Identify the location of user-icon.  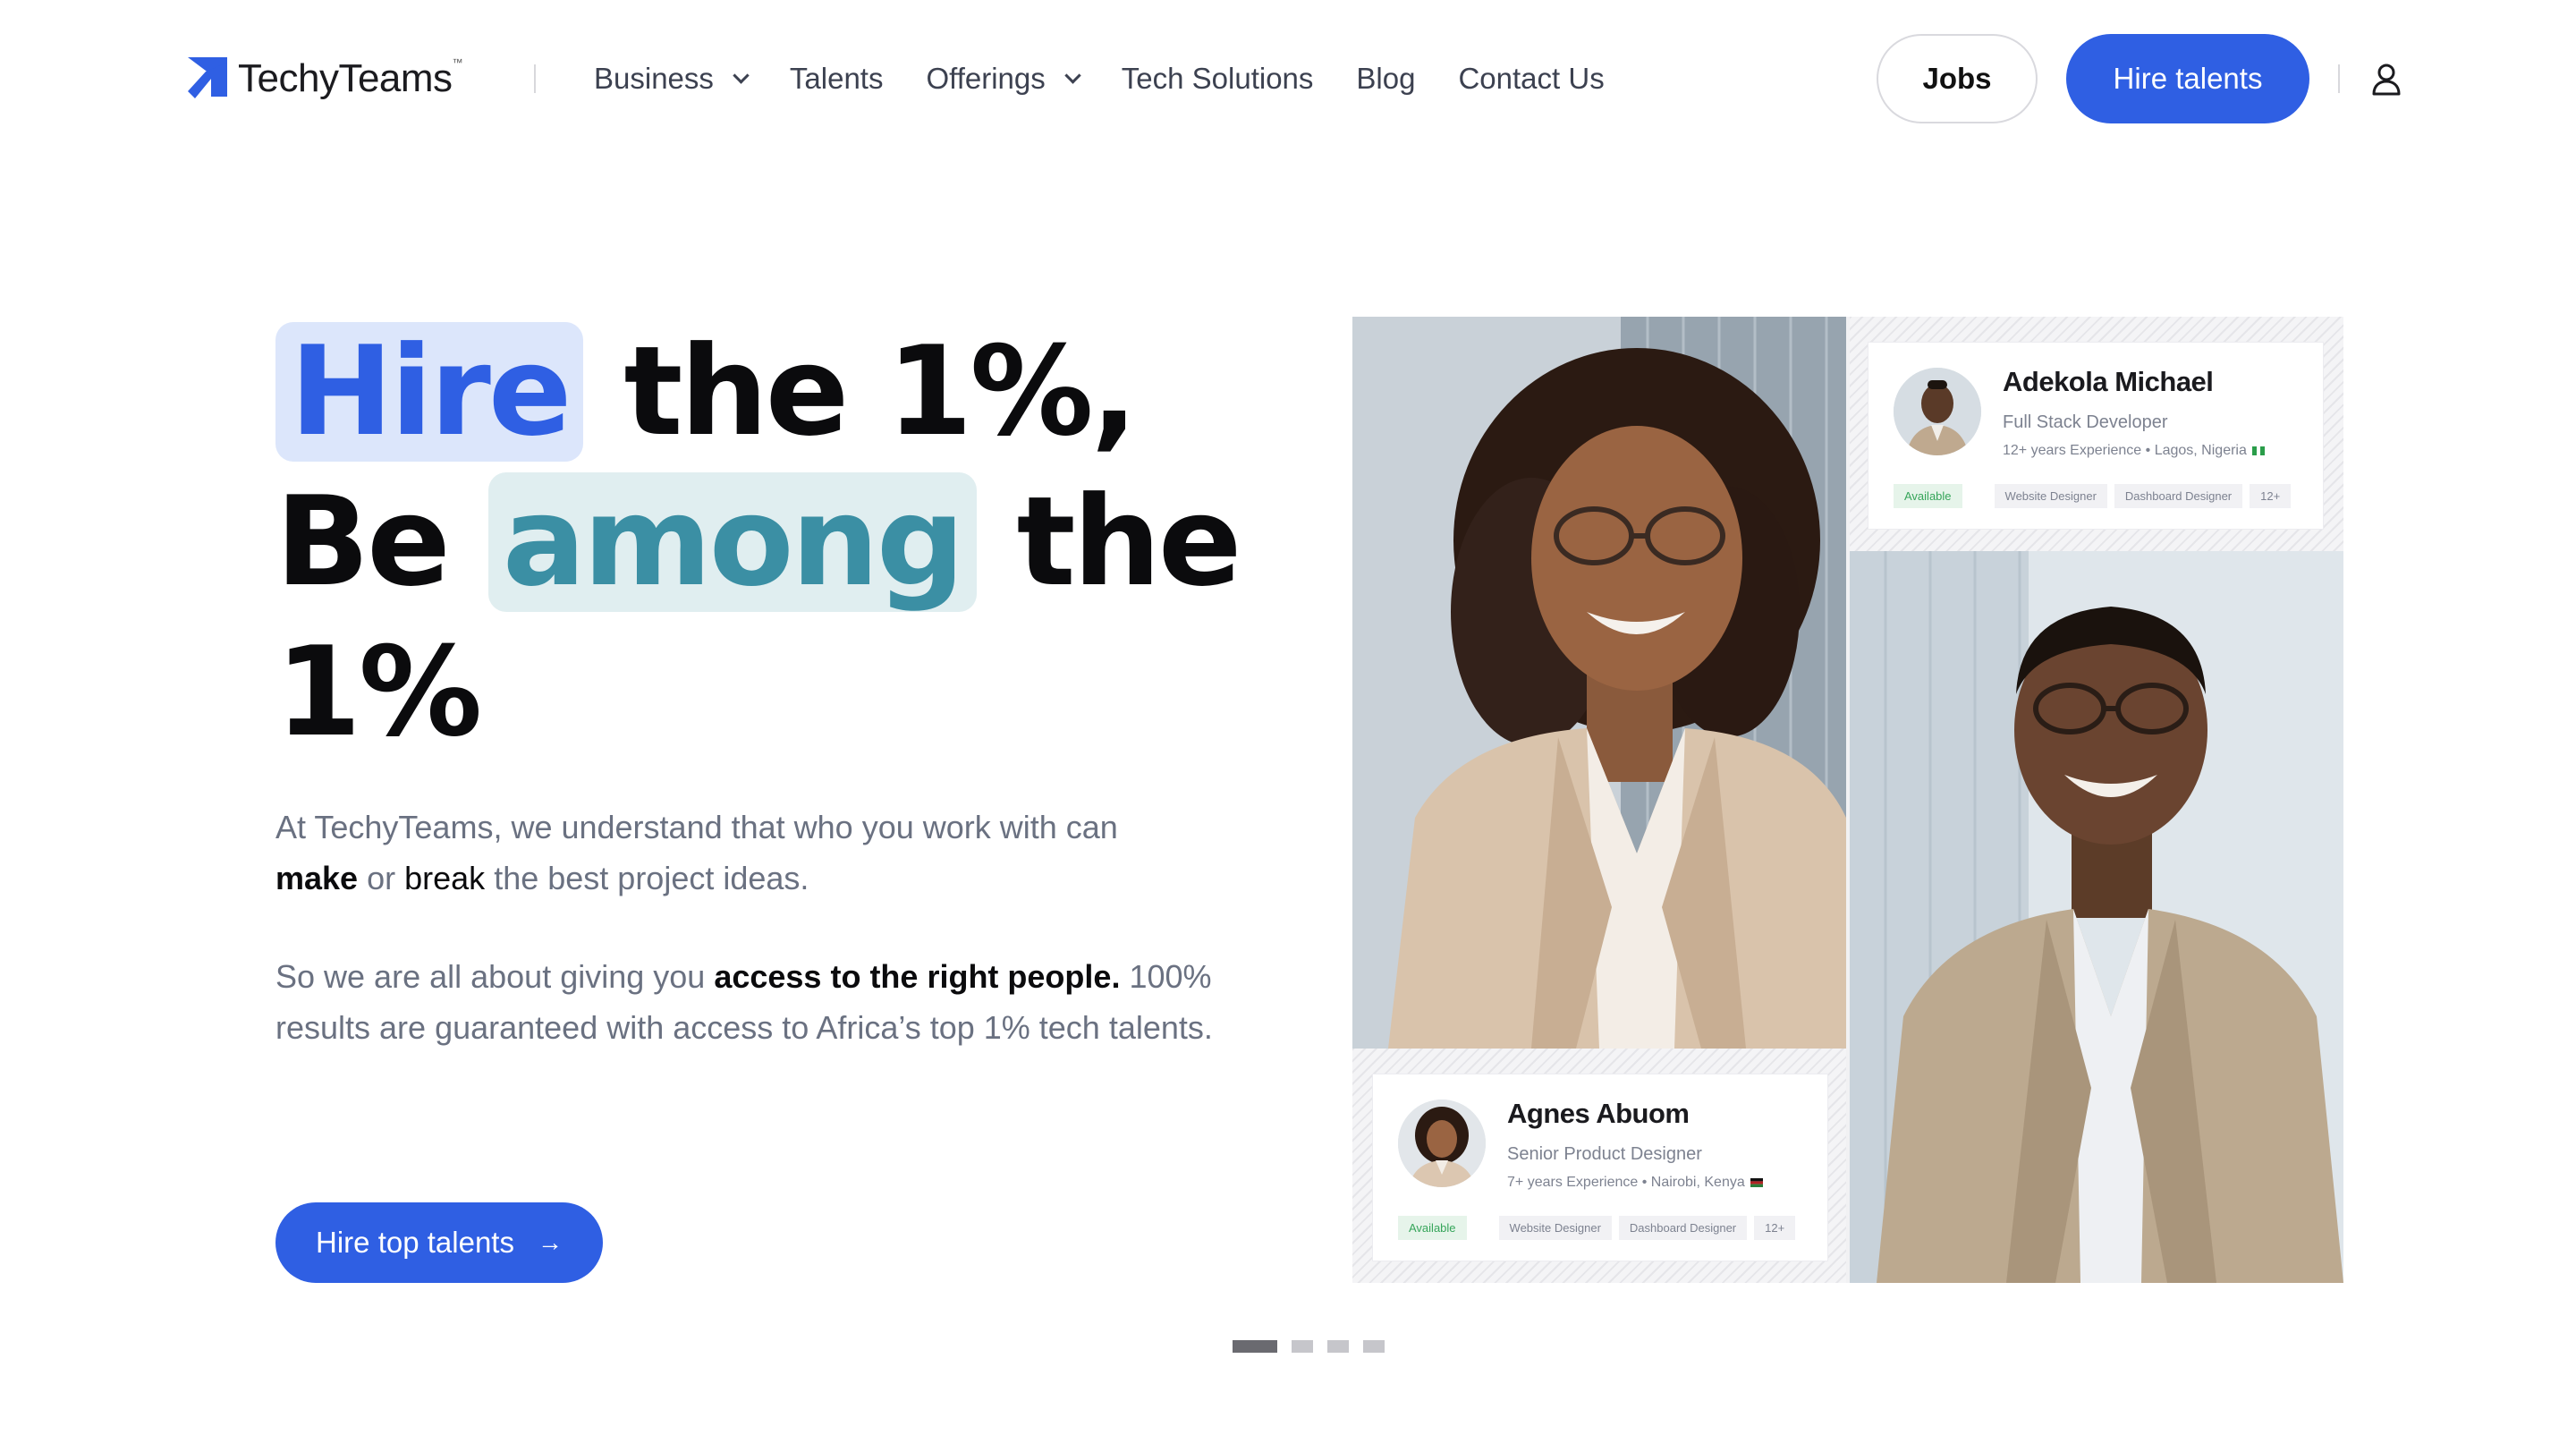
(2386, 79).